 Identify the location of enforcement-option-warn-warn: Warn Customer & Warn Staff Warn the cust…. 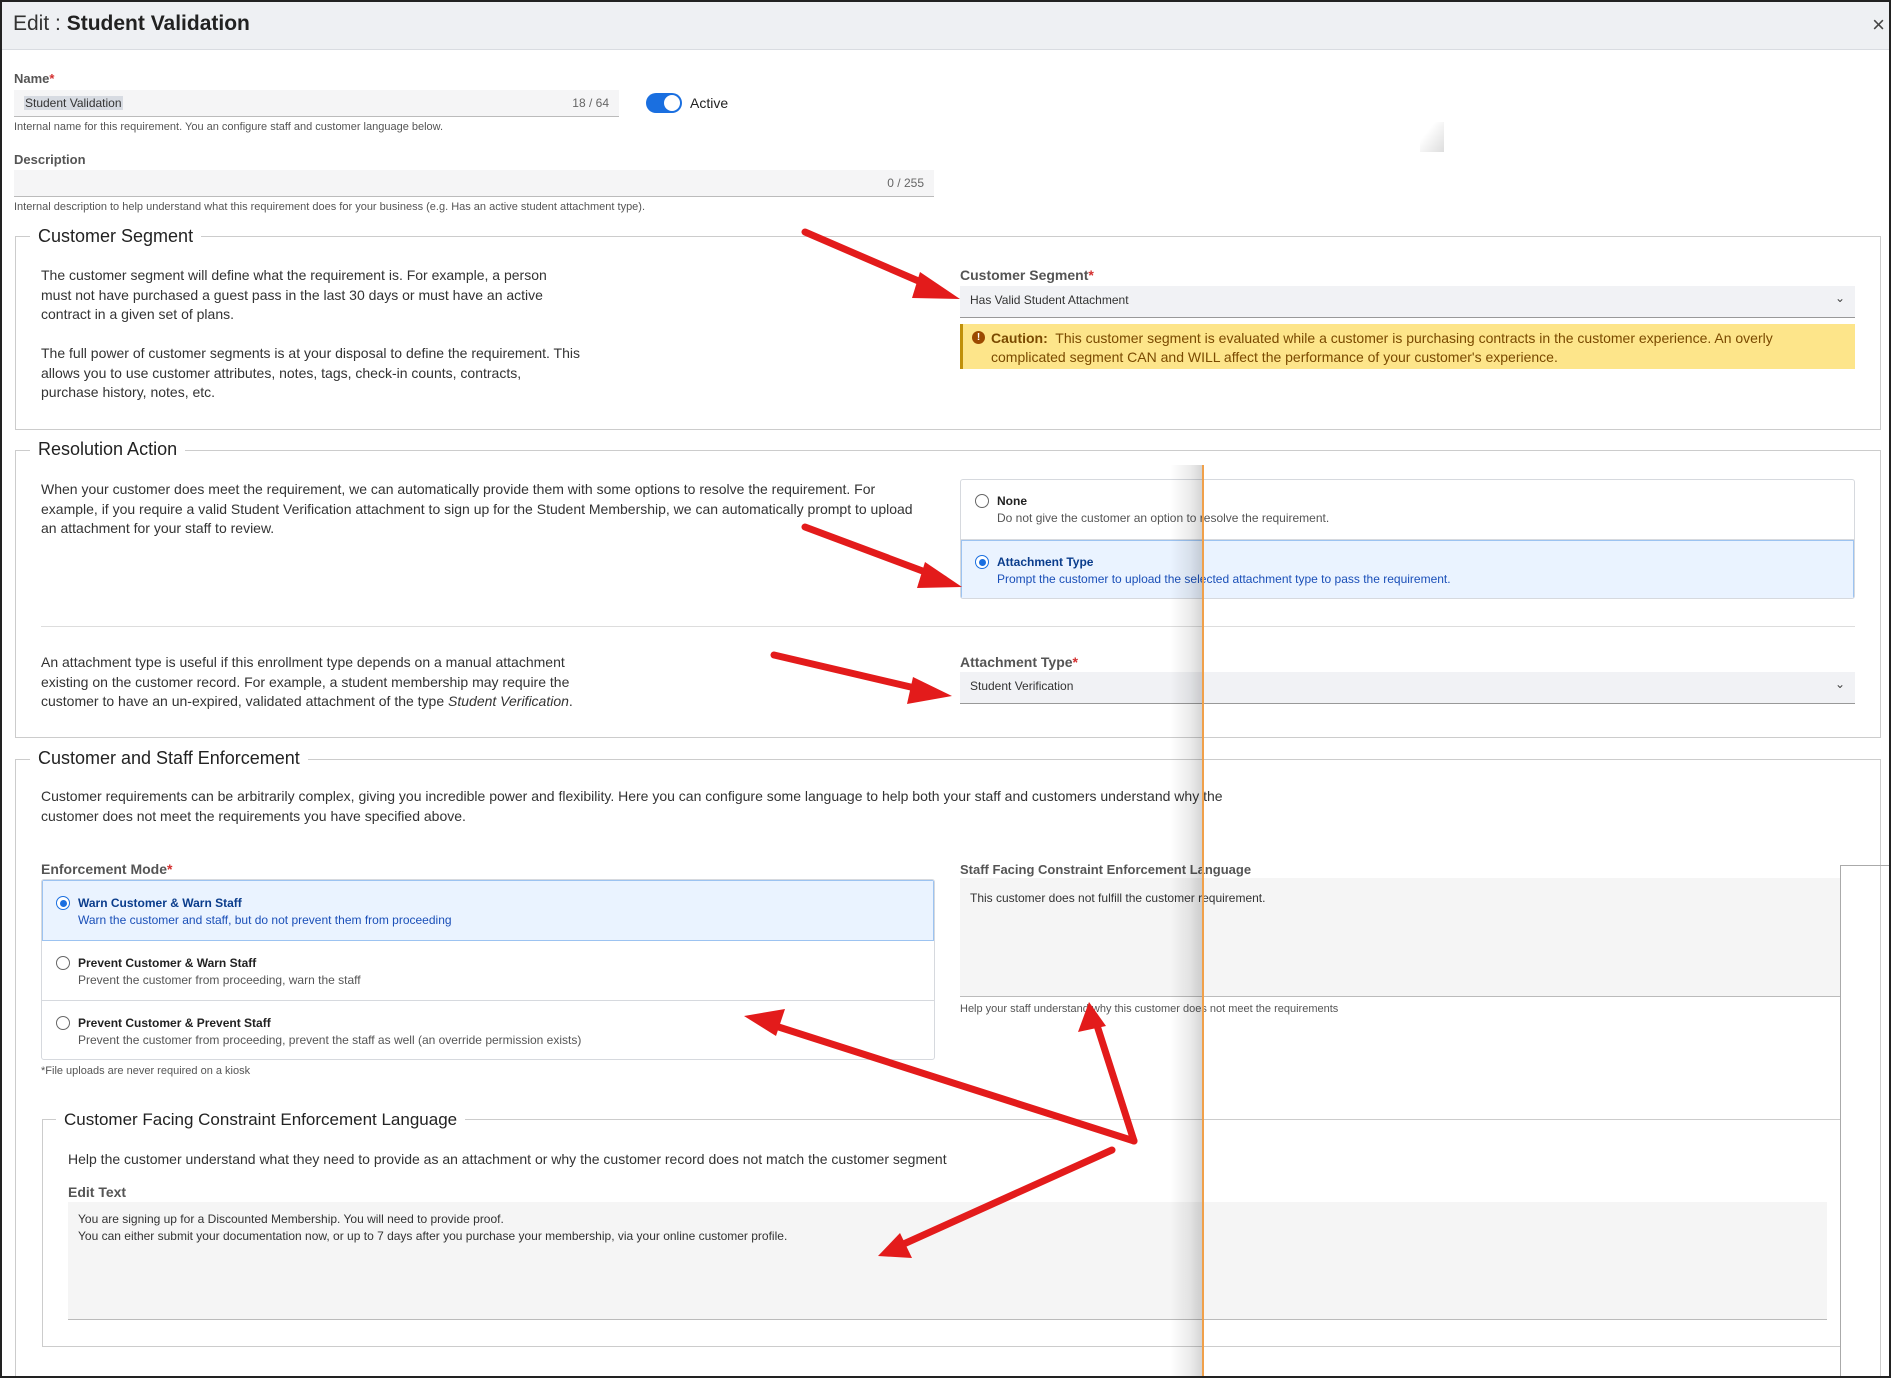
(488, 910).